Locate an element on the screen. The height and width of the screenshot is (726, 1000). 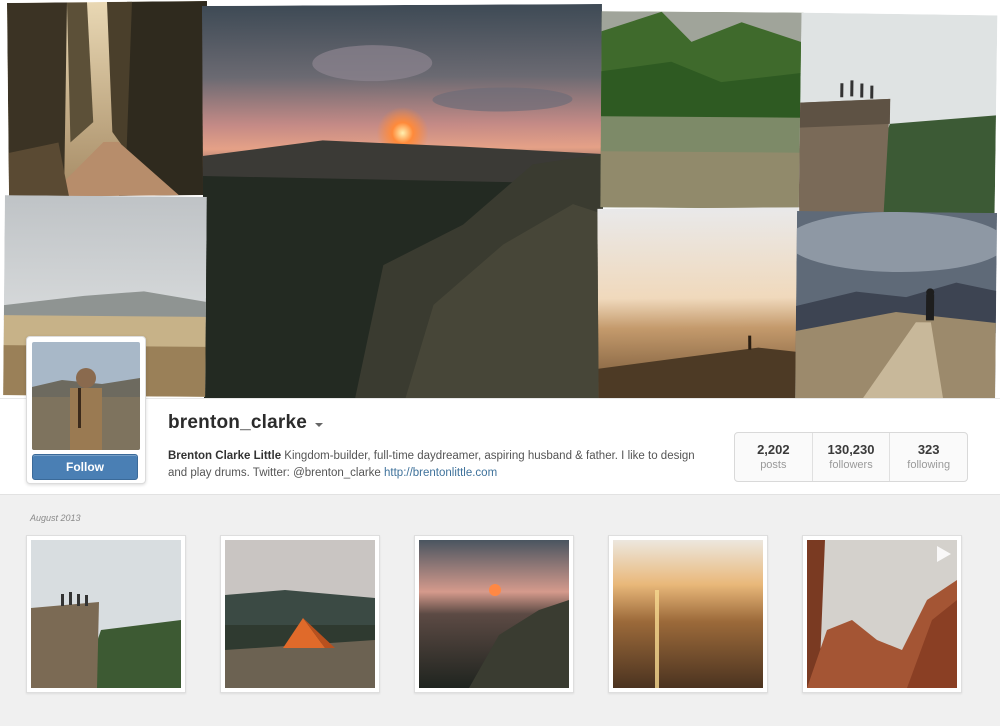
month-heading: August 2013 is located at coordinates (55, 518).